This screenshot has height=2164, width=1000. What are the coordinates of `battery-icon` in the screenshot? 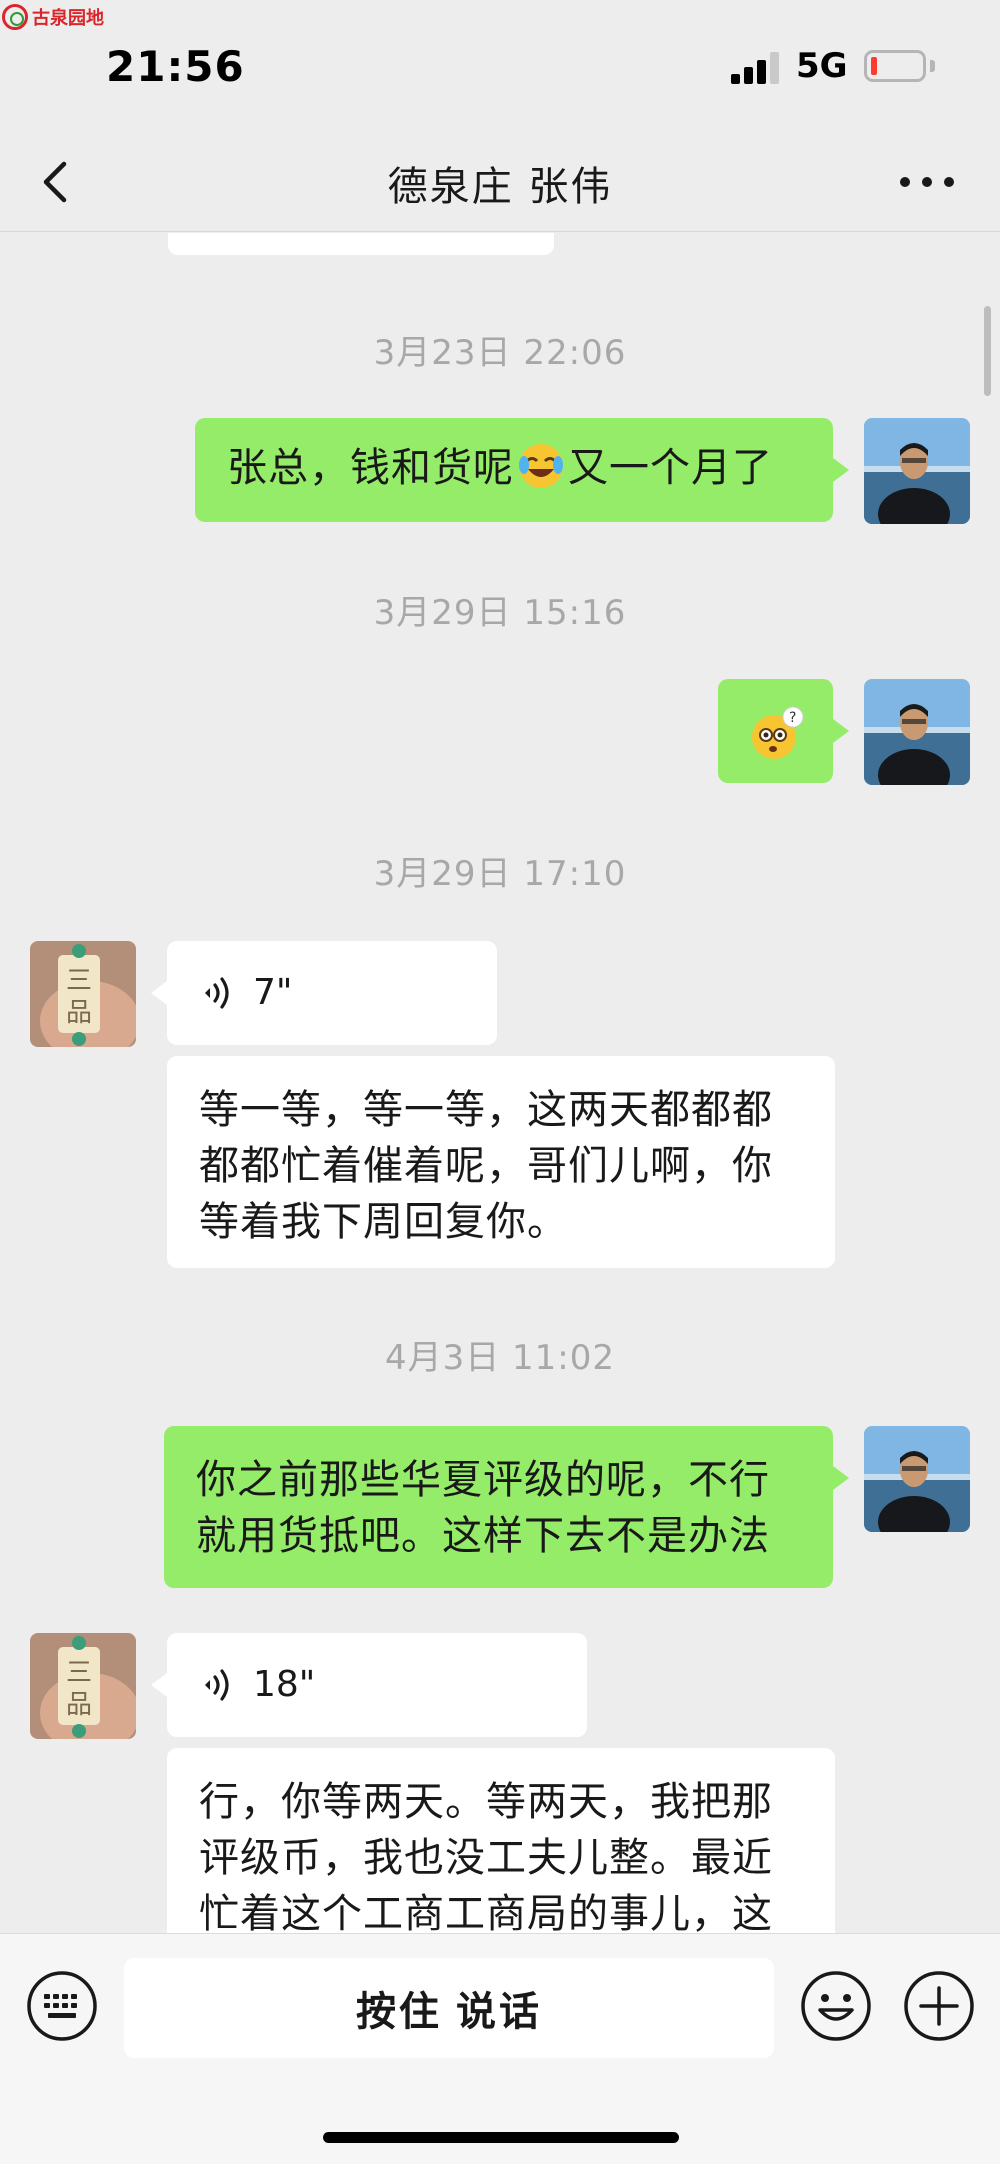 It's located at (895, 66).